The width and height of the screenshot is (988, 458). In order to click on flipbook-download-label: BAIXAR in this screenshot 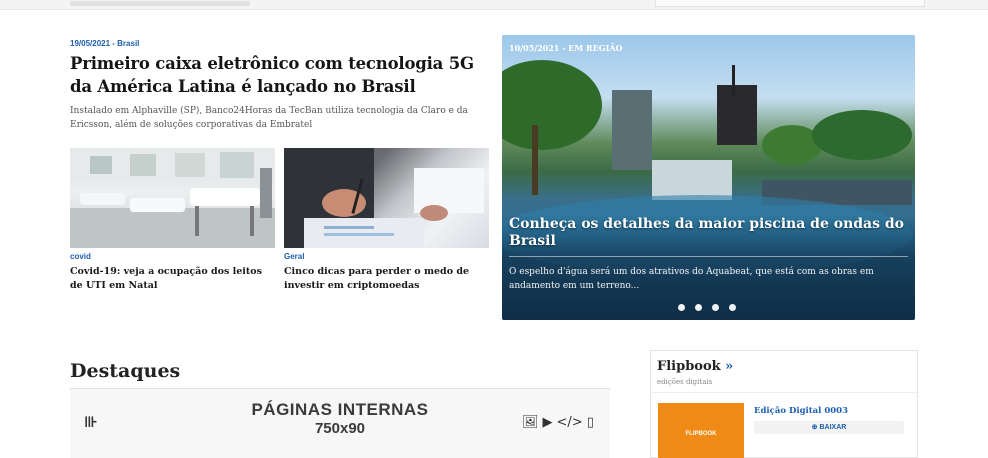, I will do `click(833, 427)`.